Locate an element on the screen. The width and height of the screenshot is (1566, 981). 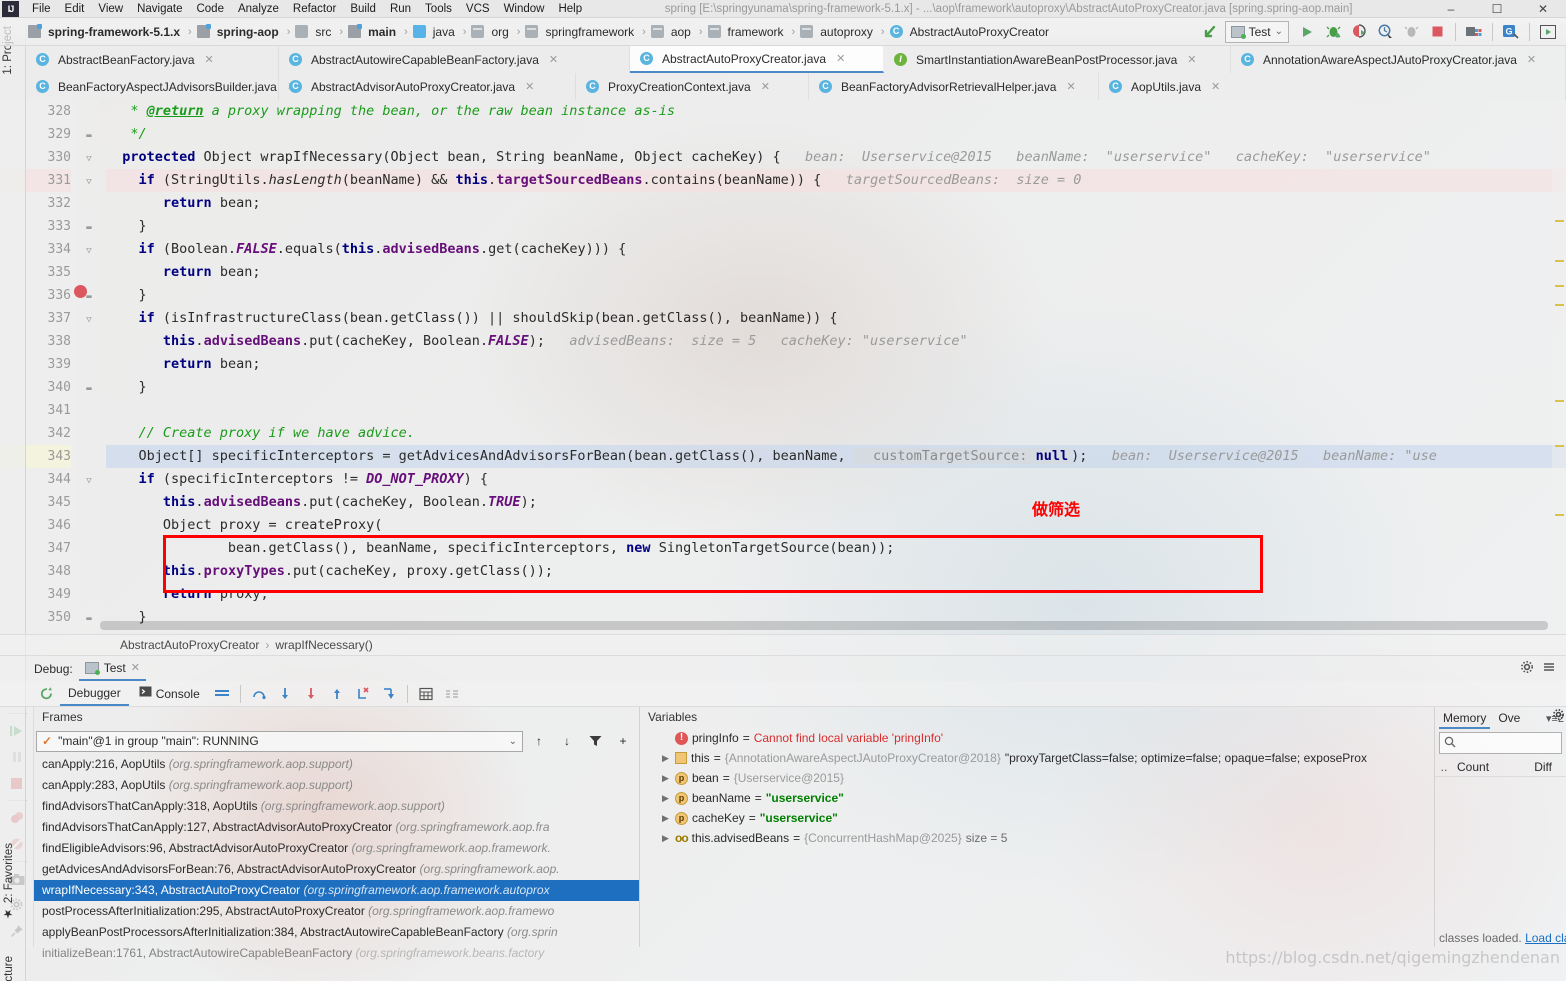
rail-tab-structure: ▦ 7: Structure is located at coordinates (9, 968).